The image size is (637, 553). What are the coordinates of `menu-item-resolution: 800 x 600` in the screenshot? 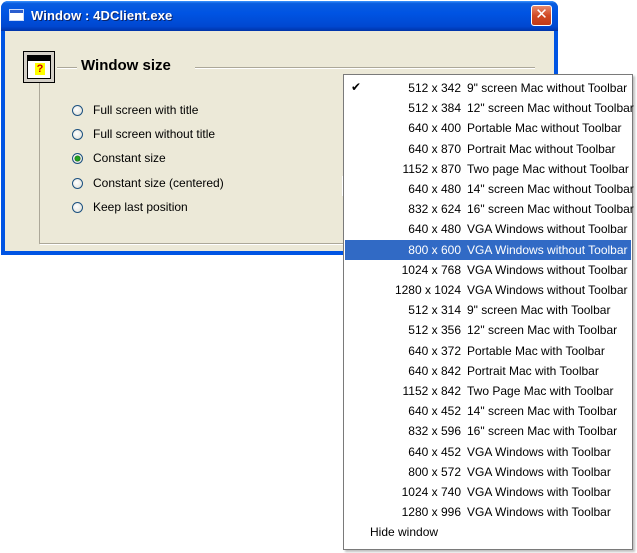 It's located at (434, 249).